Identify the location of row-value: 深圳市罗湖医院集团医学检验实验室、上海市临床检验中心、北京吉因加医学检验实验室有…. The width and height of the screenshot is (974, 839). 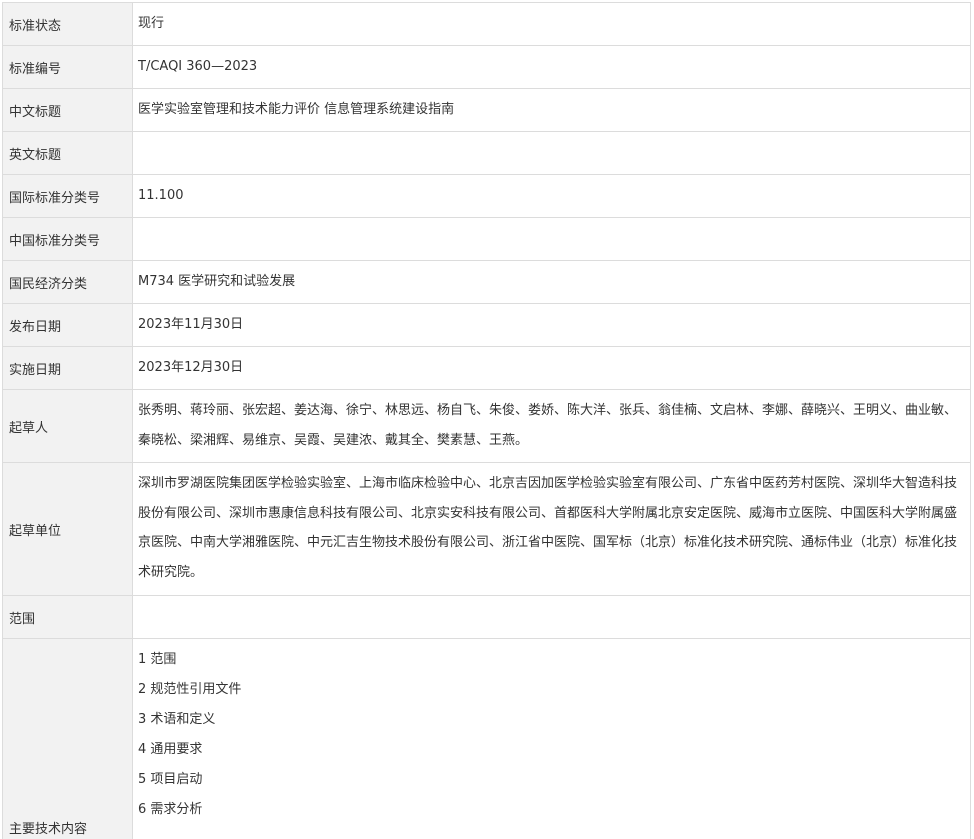
(548, 528).